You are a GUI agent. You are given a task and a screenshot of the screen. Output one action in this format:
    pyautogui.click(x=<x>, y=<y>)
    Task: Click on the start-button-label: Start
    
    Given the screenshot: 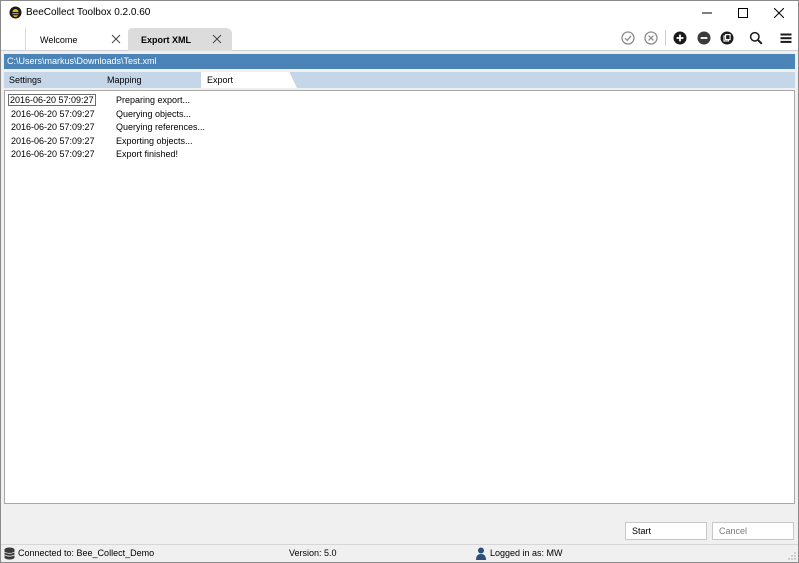 What is the action you would take?
    pyautogui.click(x=642, y=531)
    